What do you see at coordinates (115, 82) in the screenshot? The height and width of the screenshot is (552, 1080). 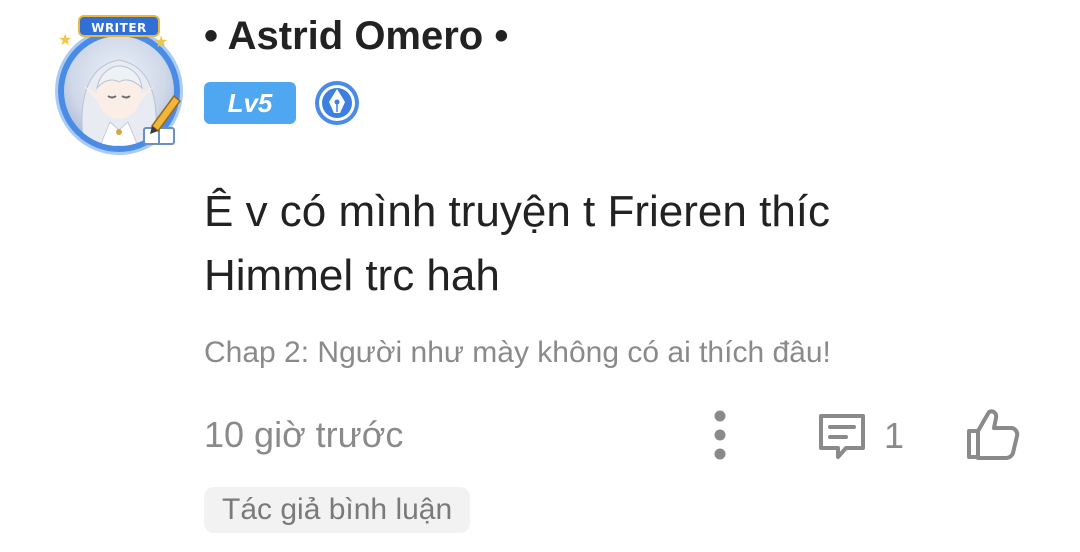 I see `avatar: WRITER ★ ★` at bounding box center [115, 82].